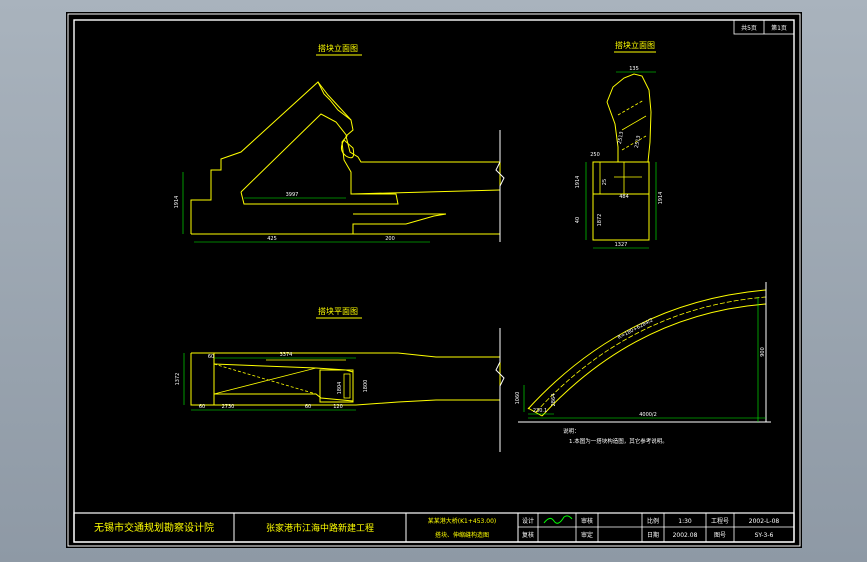 The height and width of the screenshot is (562, 867). What do you see at coordinates (540, 411) in the screenshot?
I see `dim-v4-c: 230.1` at bounding box center [540, 411].